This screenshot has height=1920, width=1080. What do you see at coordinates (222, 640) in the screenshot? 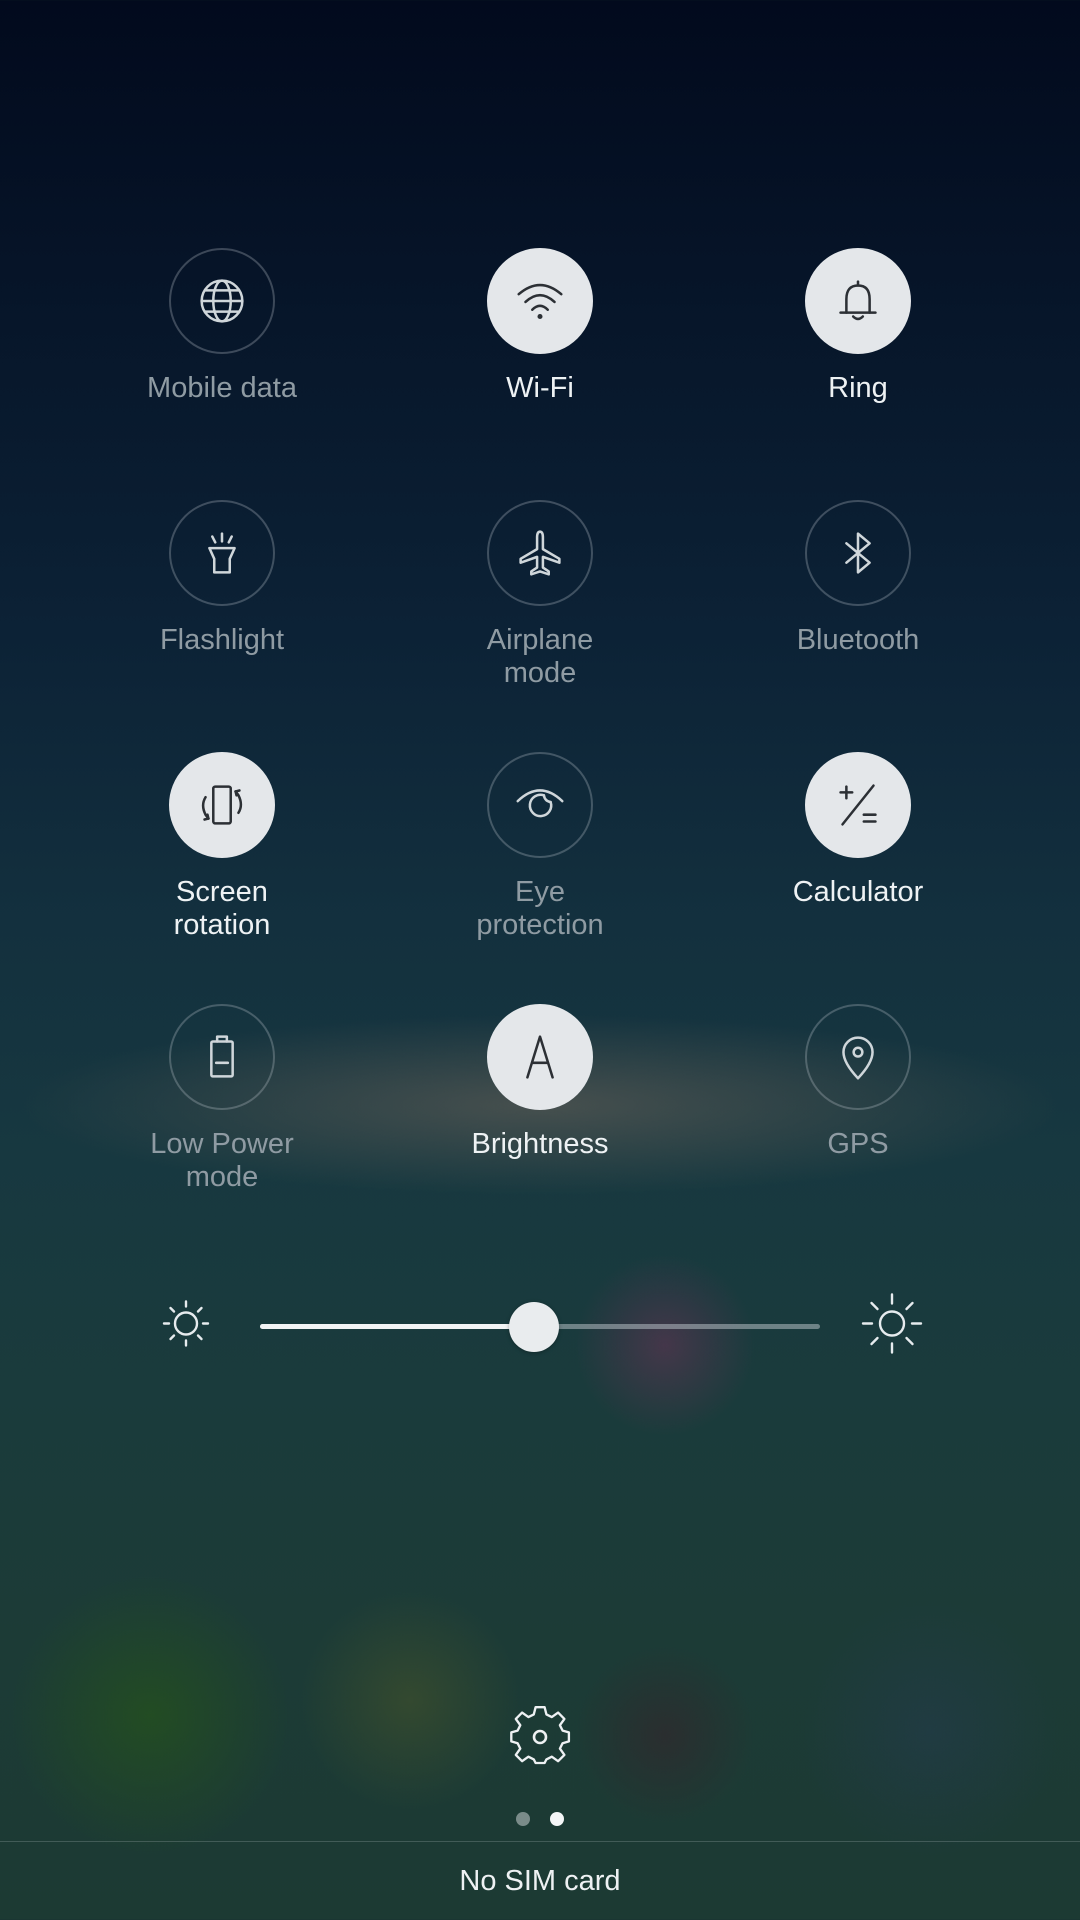
I see `tile-flashlight-label: Flashlight` at bounding box center [222, 640].